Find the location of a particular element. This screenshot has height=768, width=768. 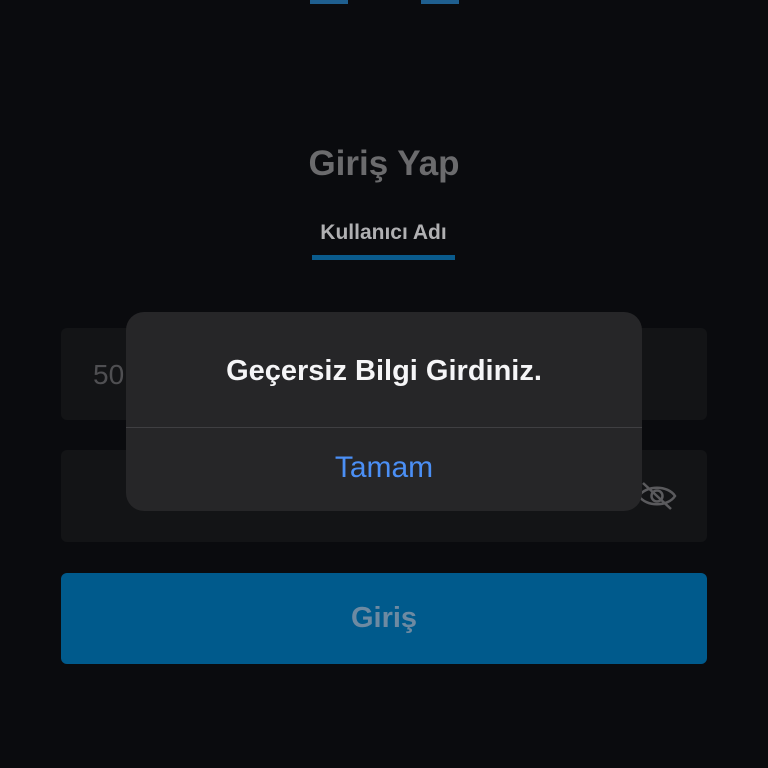

phone-input-value: 50 is located at coordinates (109, 374).